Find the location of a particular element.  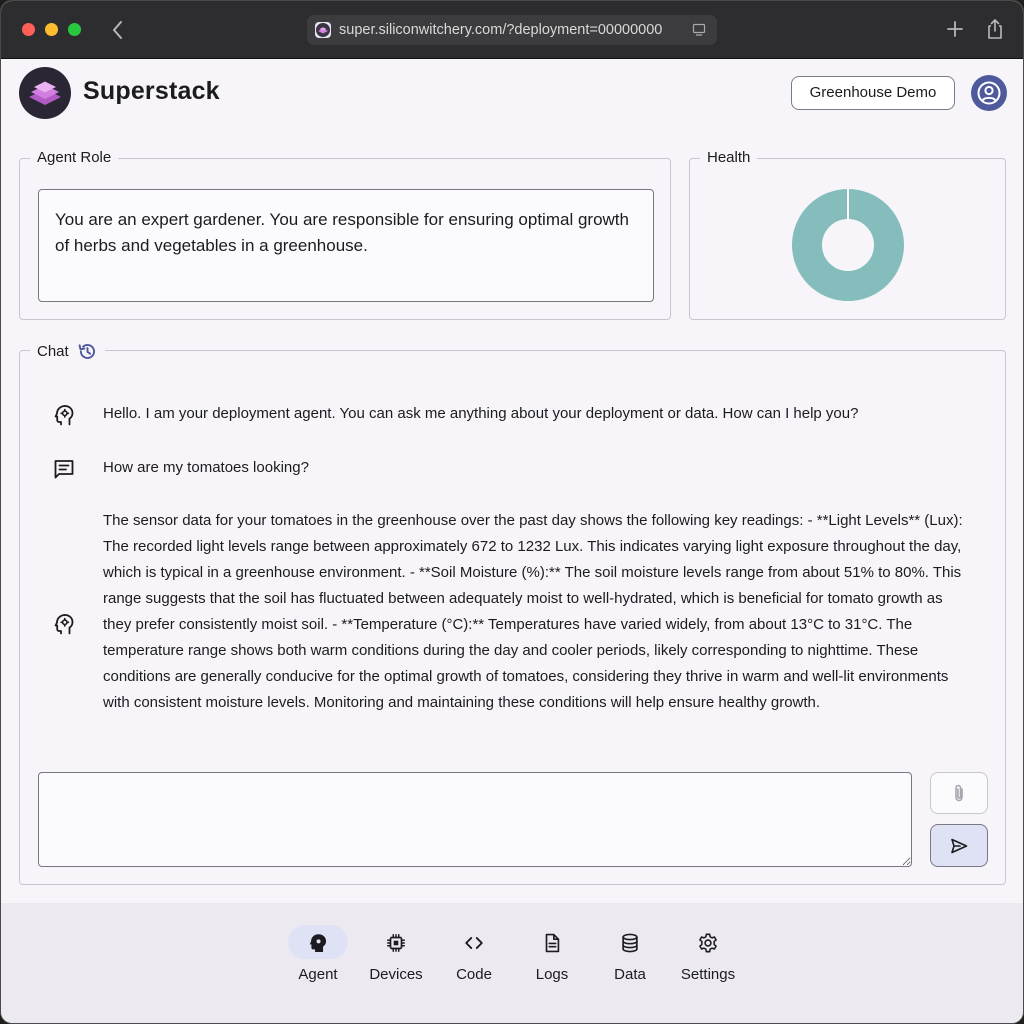

nav-item-logs: Logs is located at coordinates (552, 958).